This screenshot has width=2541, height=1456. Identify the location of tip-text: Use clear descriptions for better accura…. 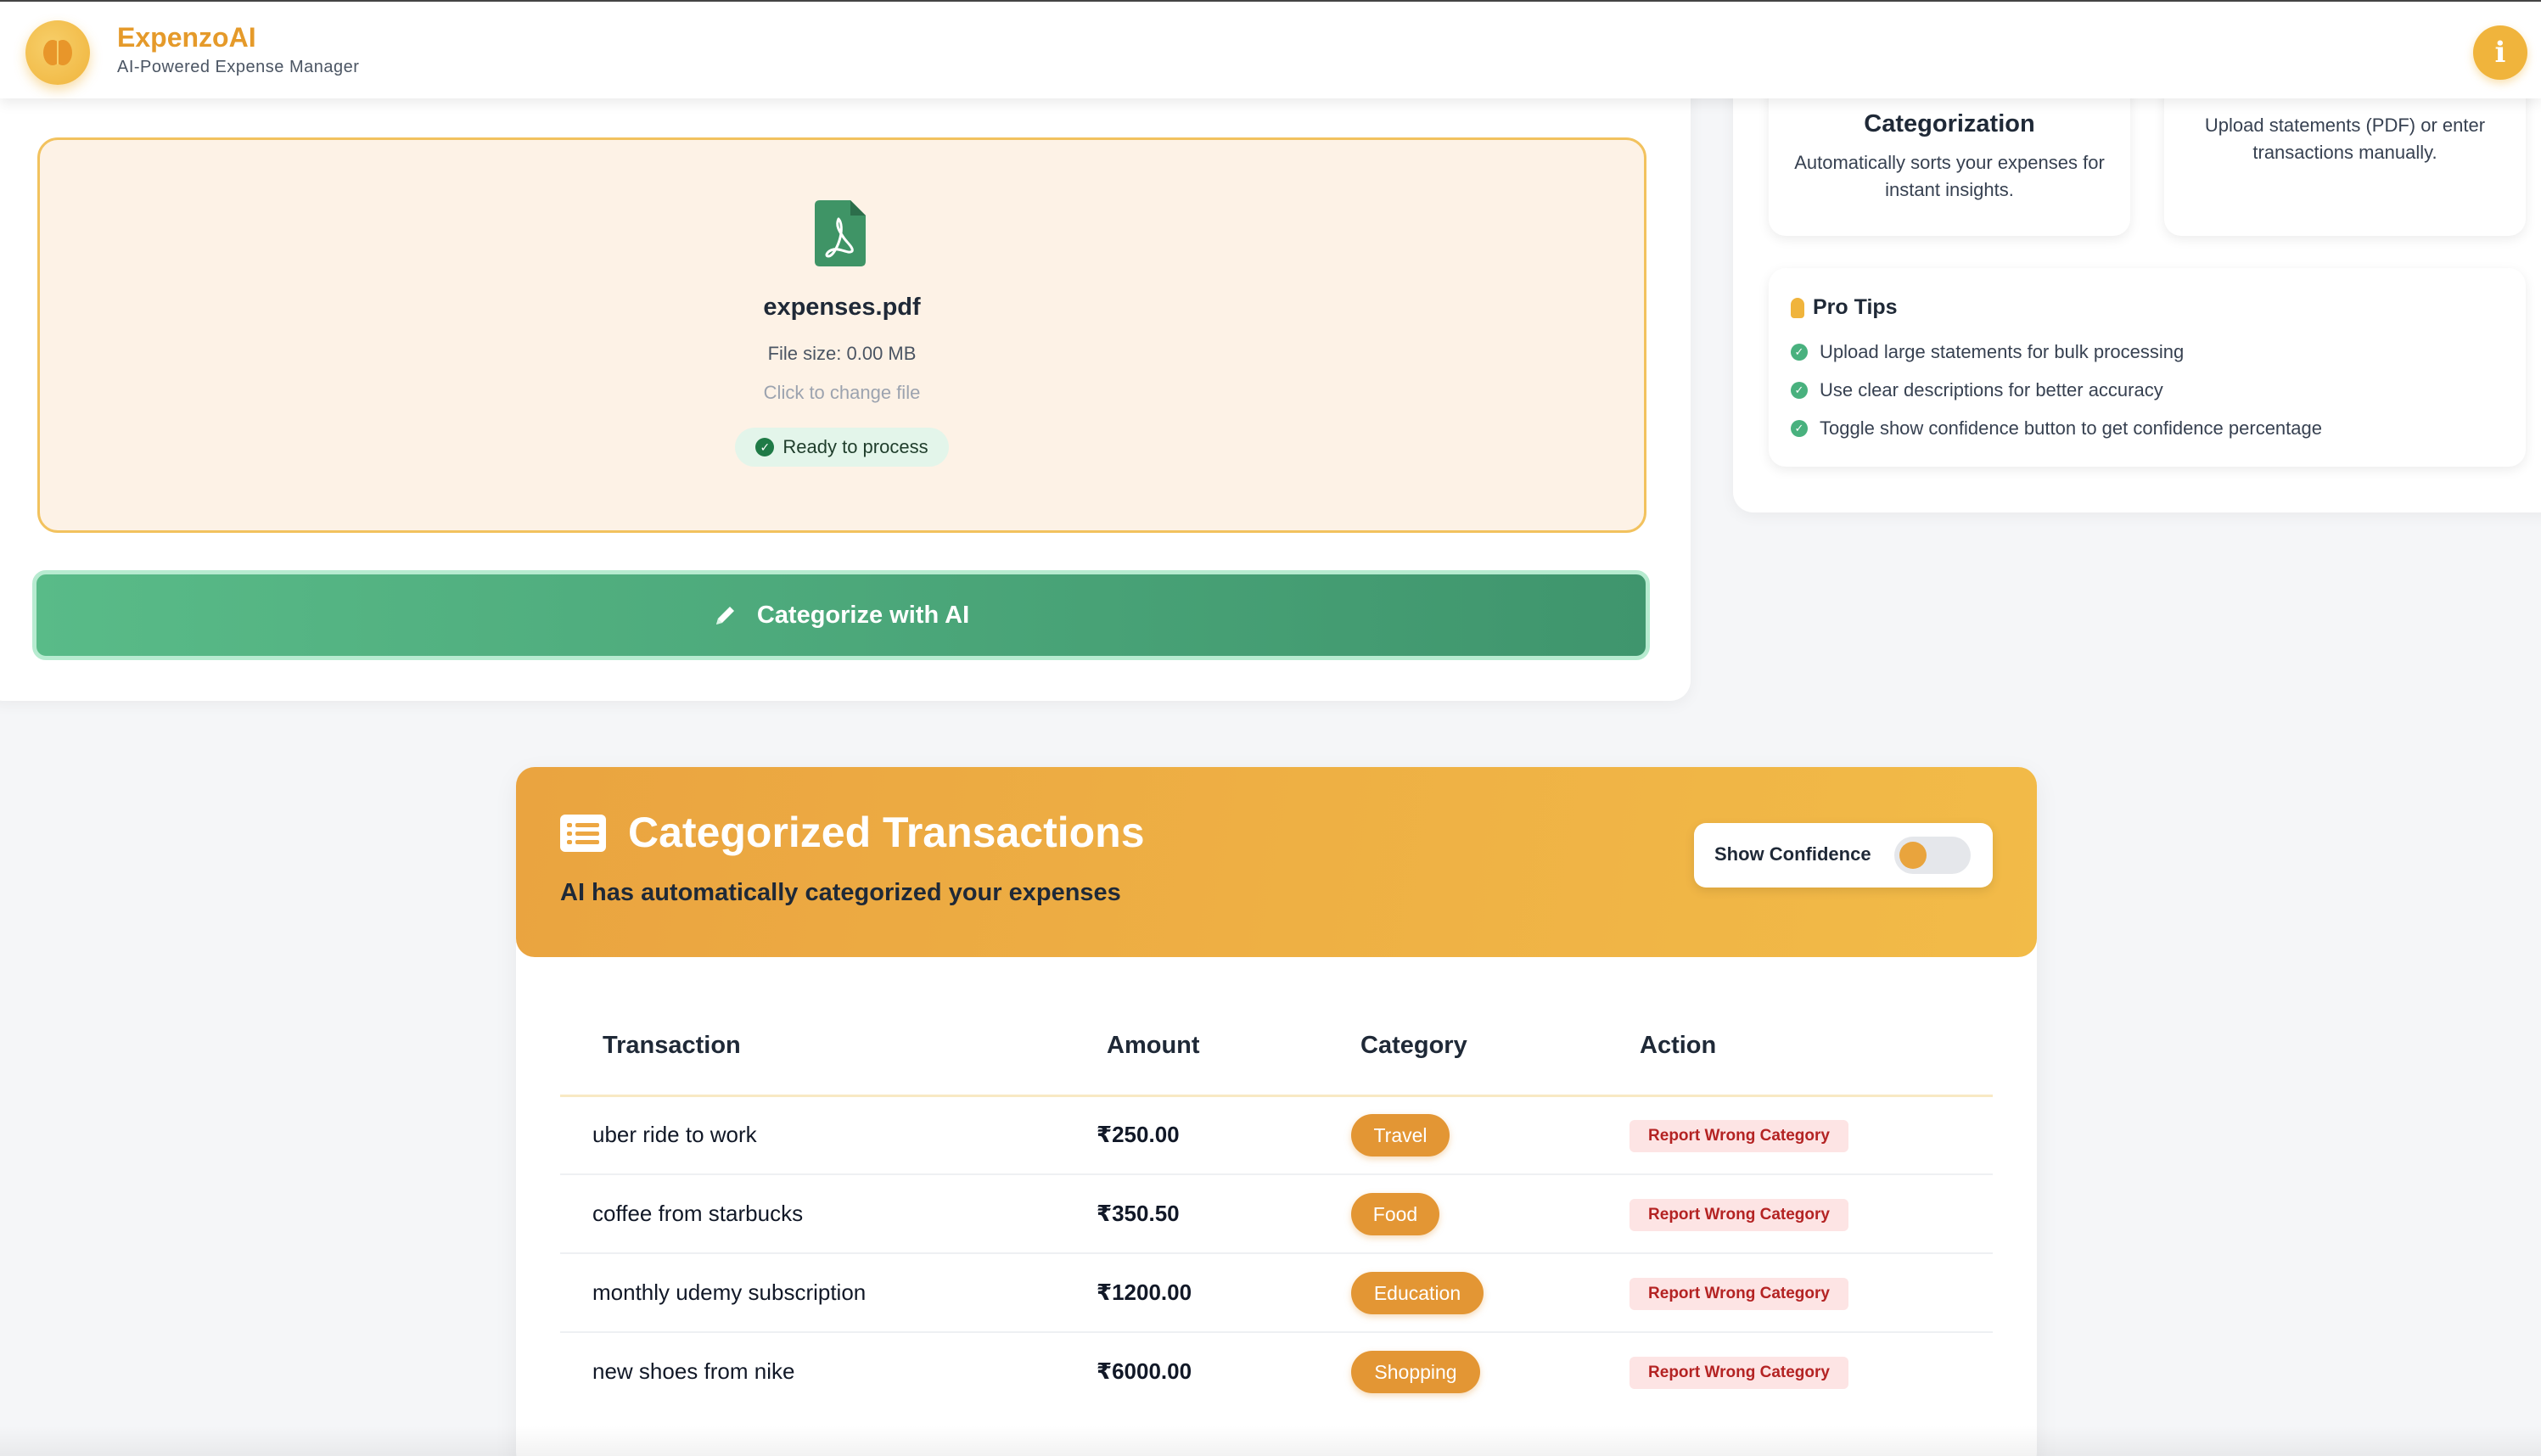
(1991, 389).